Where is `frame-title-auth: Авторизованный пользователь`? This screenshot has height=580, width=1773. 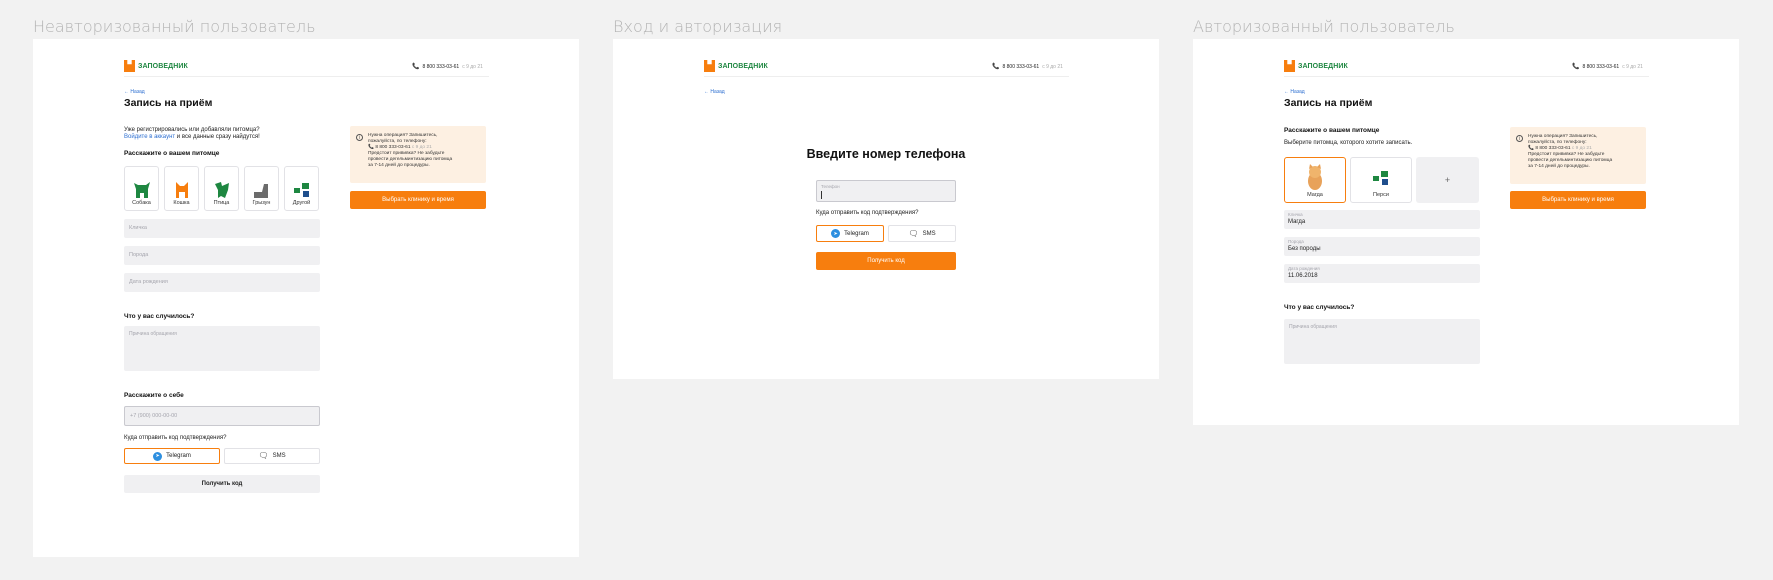
frame-title-auth: Авторизованный пользователь is located at coordinates (1324, 26).